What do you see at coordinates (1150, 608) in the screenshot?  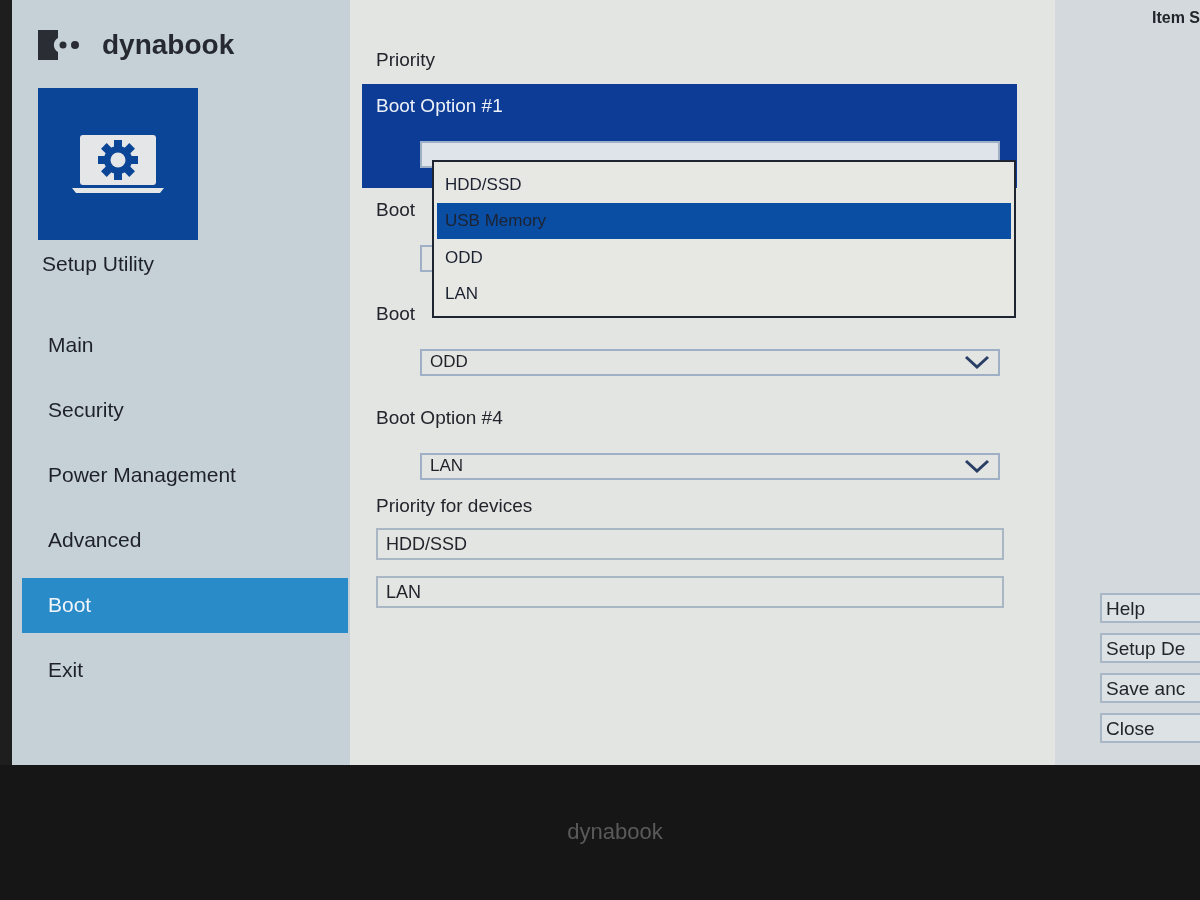 I see `panel-button: Help` at bounding box center [1150, 608].